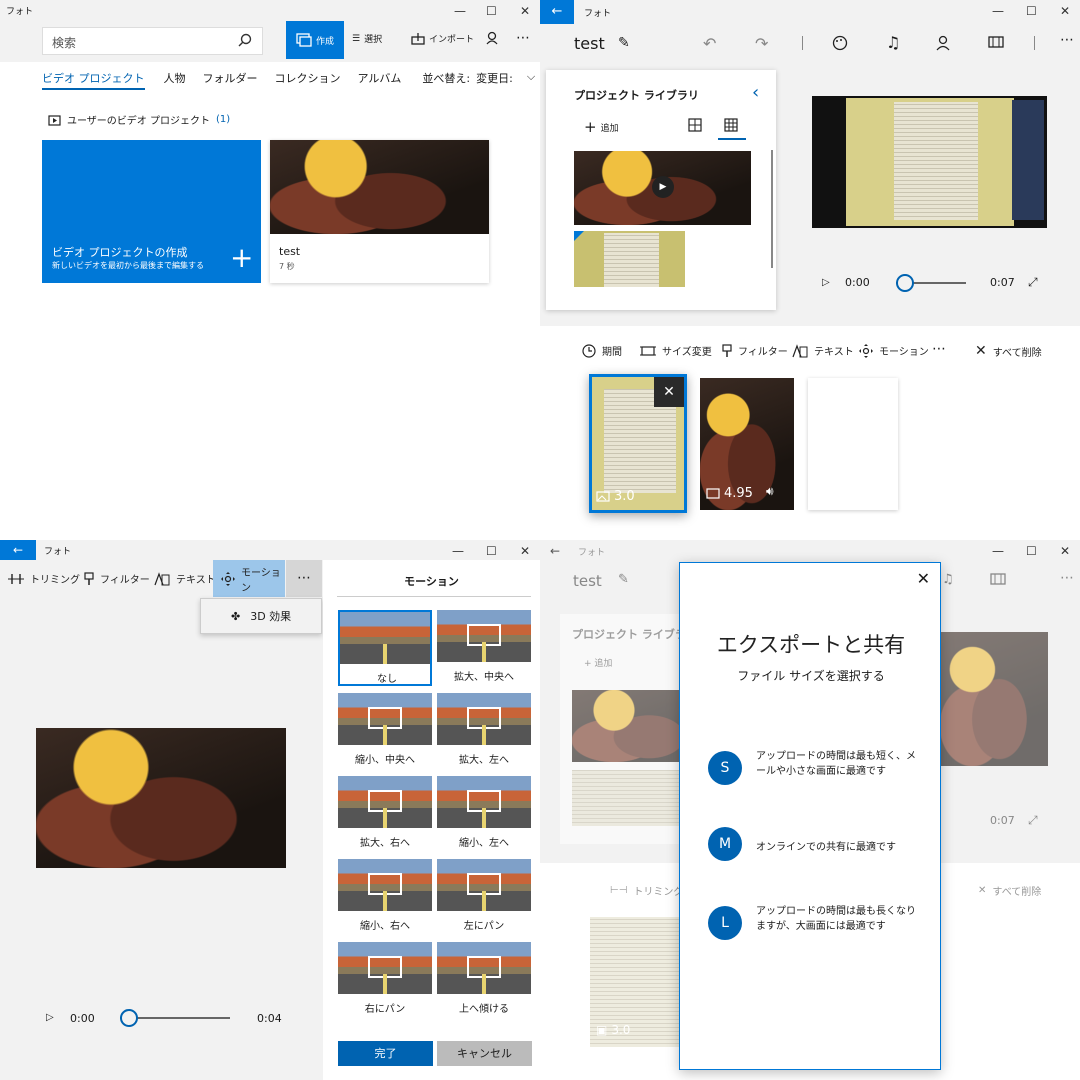  Describe the element at coordinates (230, 80) in the screenshot. I see `tab-folders: フォルダー` at that location.